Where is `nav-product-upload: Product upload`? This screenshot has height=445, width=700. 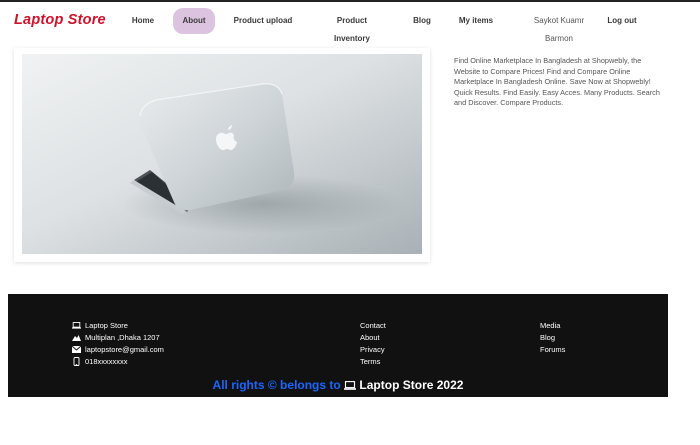
nav-product-upload: Product upload is located at coordinates (263, 21).